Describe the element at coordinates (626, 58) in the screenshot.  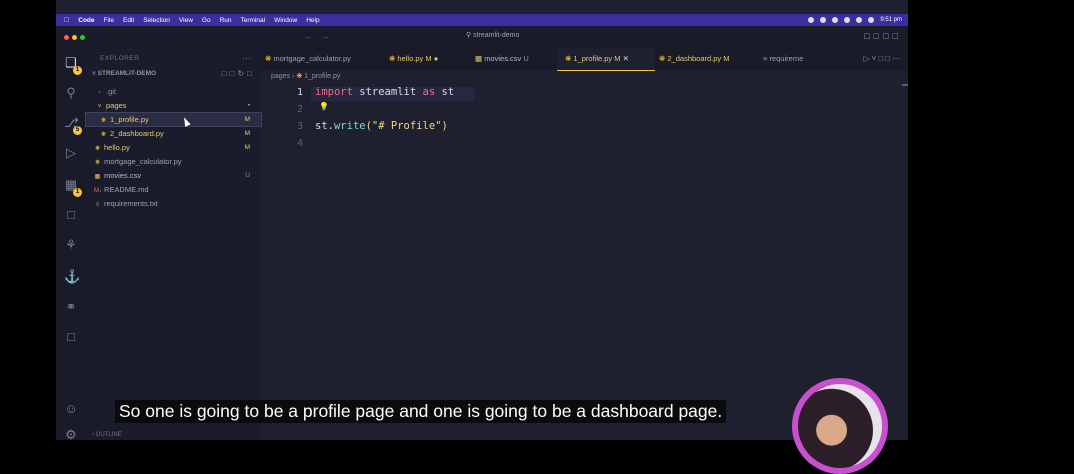
I see `close-icon: ✕` at that location.